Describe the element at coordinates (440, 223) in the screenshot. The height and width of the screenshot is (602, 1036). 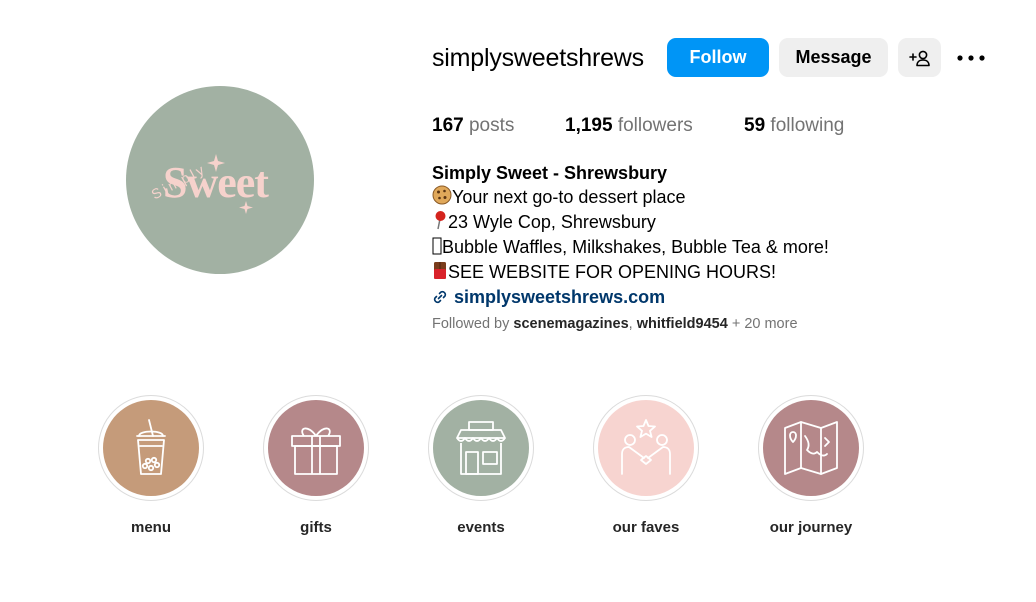
I see `pushpin-icon` at that location.